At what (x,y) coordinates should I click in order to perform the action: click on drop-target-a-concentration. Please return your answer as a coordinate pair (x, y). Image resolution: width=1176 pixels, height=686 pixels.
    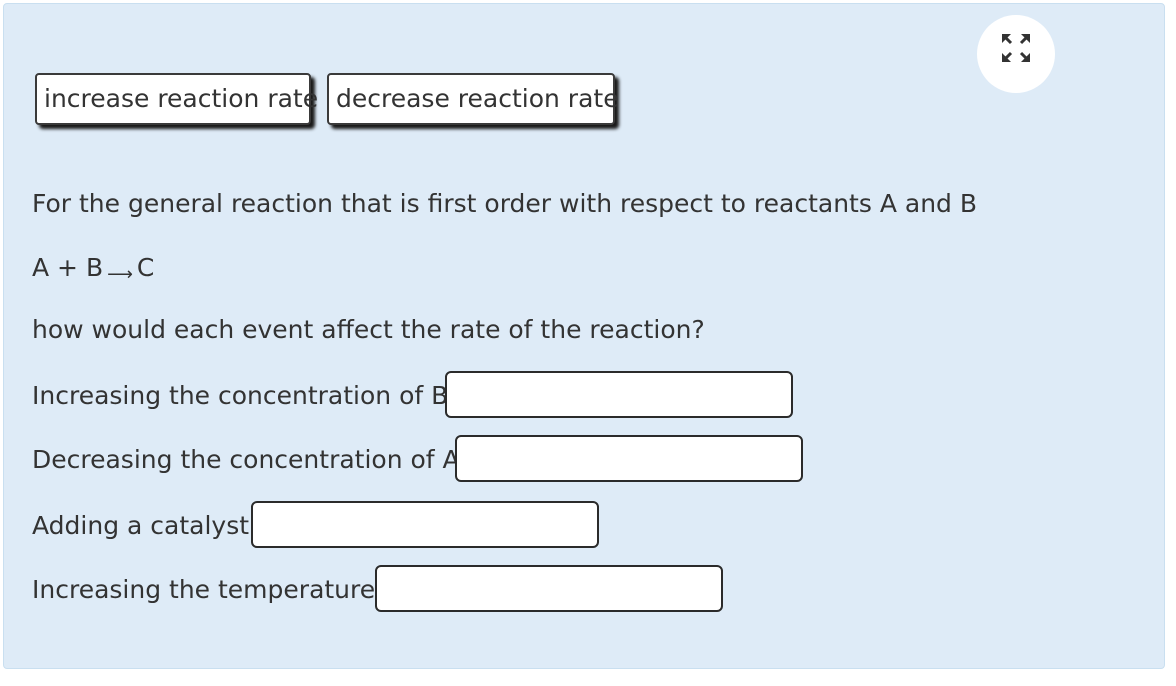
    Looking at the image, I should click on (629, 458).